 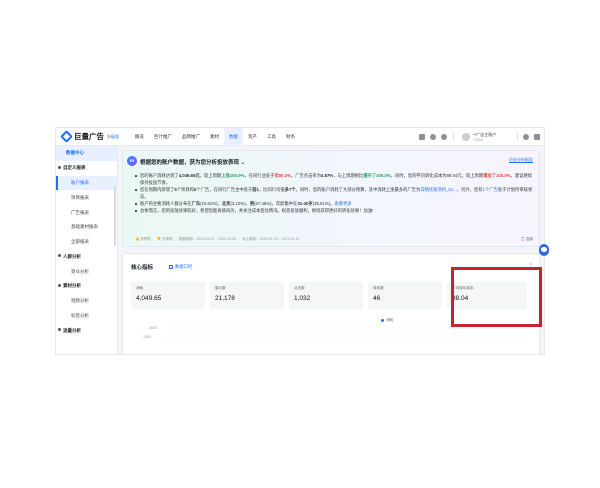 What do you see at coordinates (86, 168) in the screenshot?
I see `sidebar-group-custom-reports: 自定义报表` at bounding box center [86, 168].